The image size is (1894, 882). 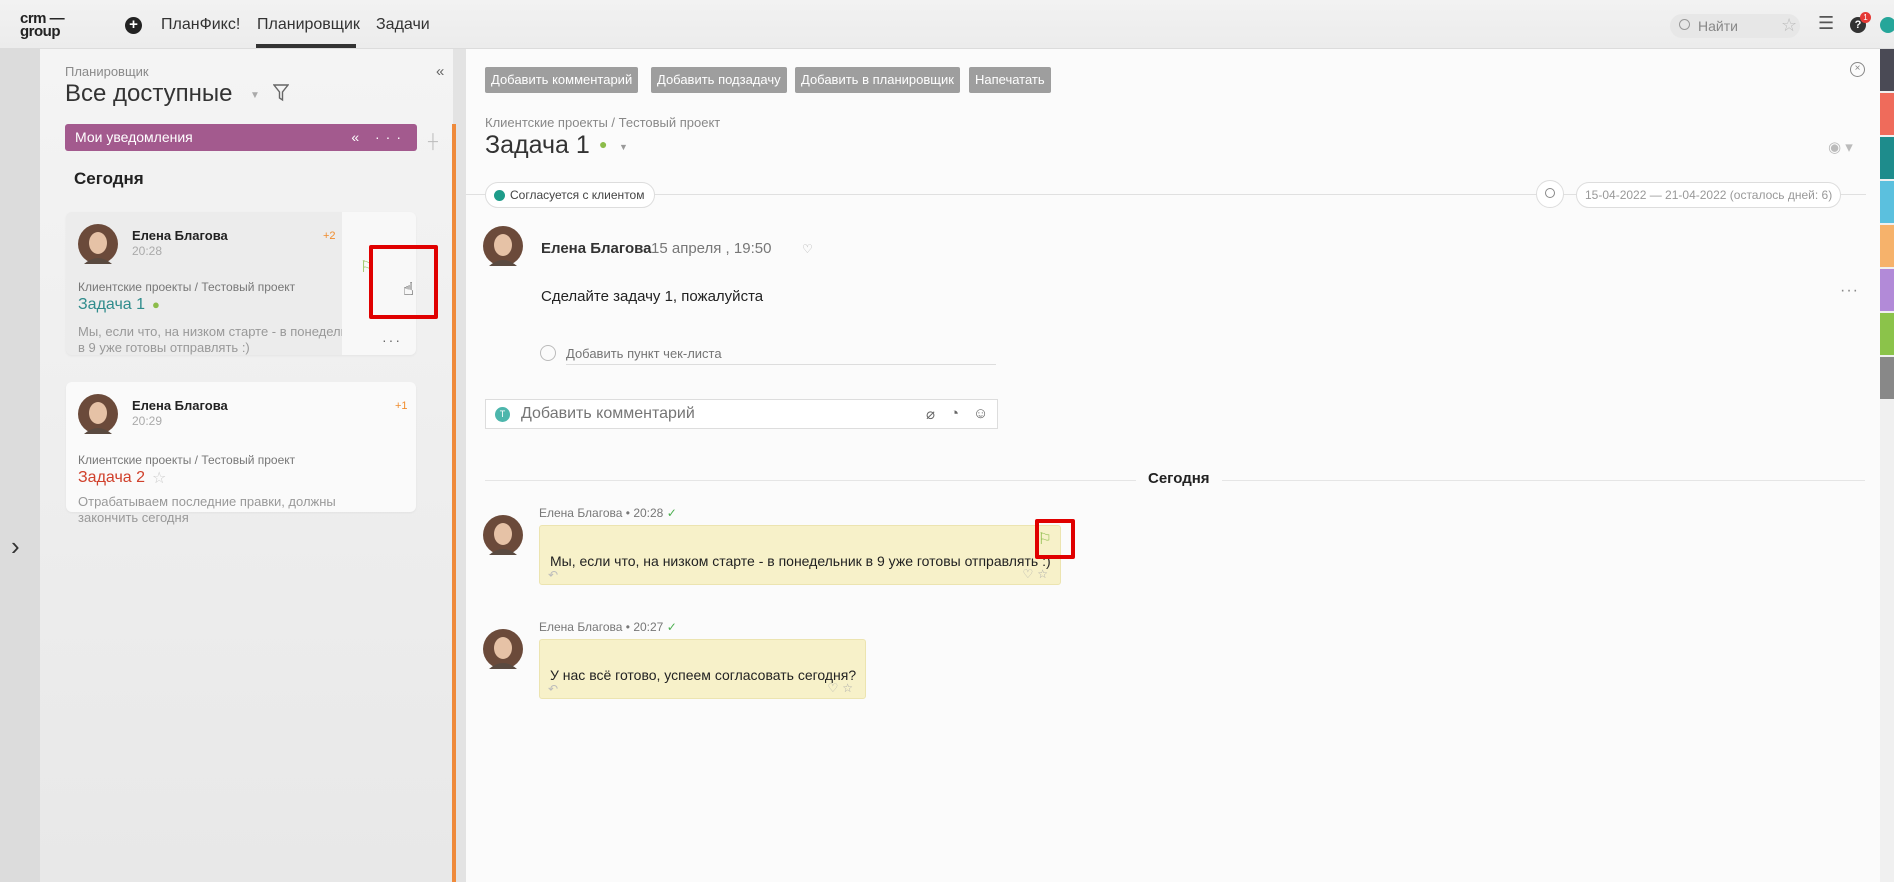 I want to click on menu-icon: ☰, so click(x=1826, y=23).